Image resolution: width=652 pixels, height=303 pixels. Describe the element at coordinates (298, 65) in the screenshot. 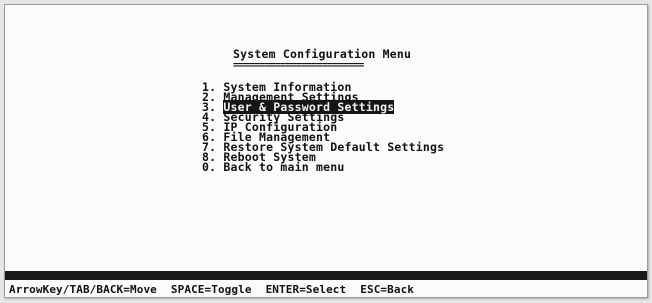

I see `title-underline: =========================` at that location.